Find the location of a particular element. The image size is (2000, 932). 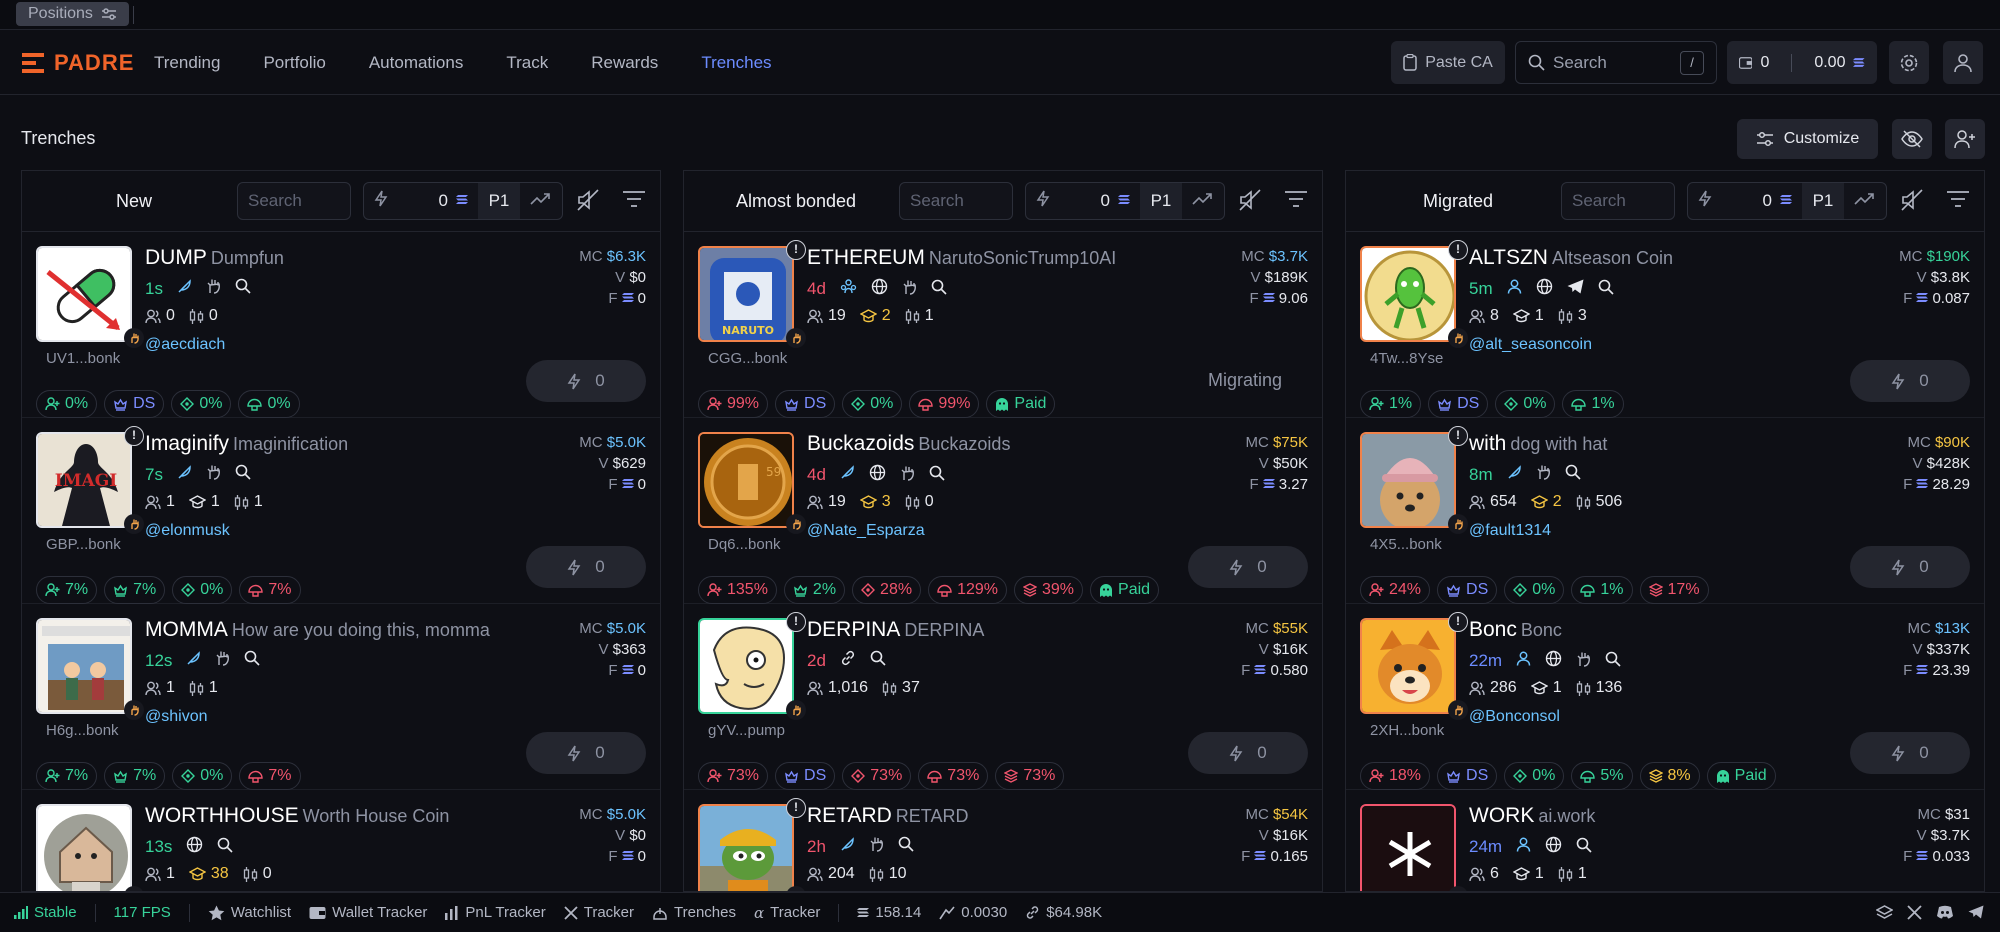

token-avatar: IMAGI is located at coordinates (84, 480).